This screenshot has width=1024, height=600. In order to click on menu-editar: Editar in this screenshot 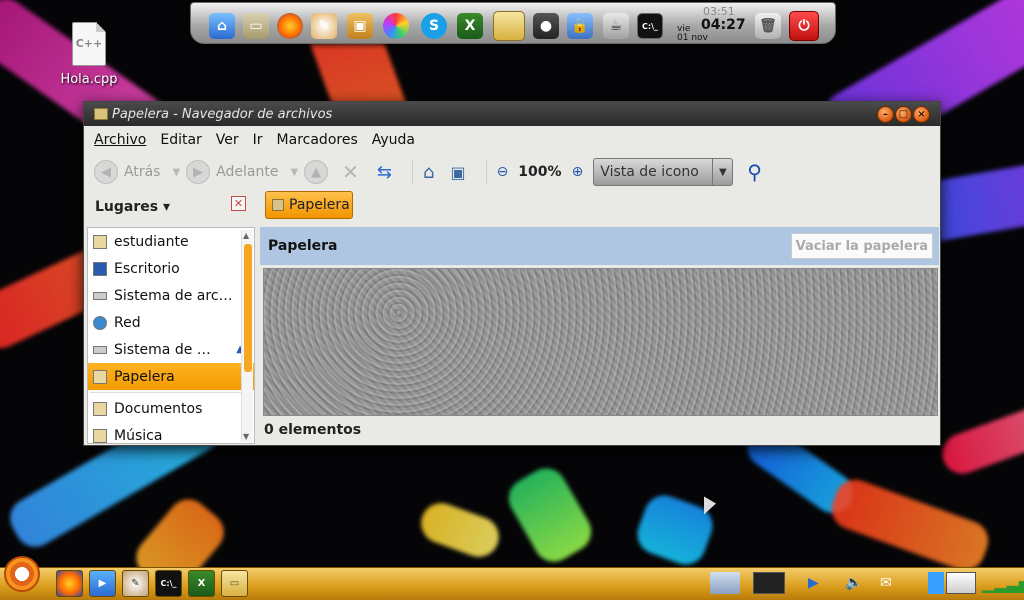, I will do `click(180, 140)`.